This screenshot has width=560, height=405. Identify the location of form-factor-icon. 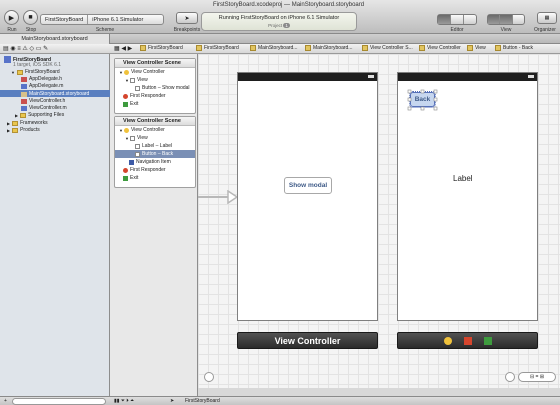
(510, 377).